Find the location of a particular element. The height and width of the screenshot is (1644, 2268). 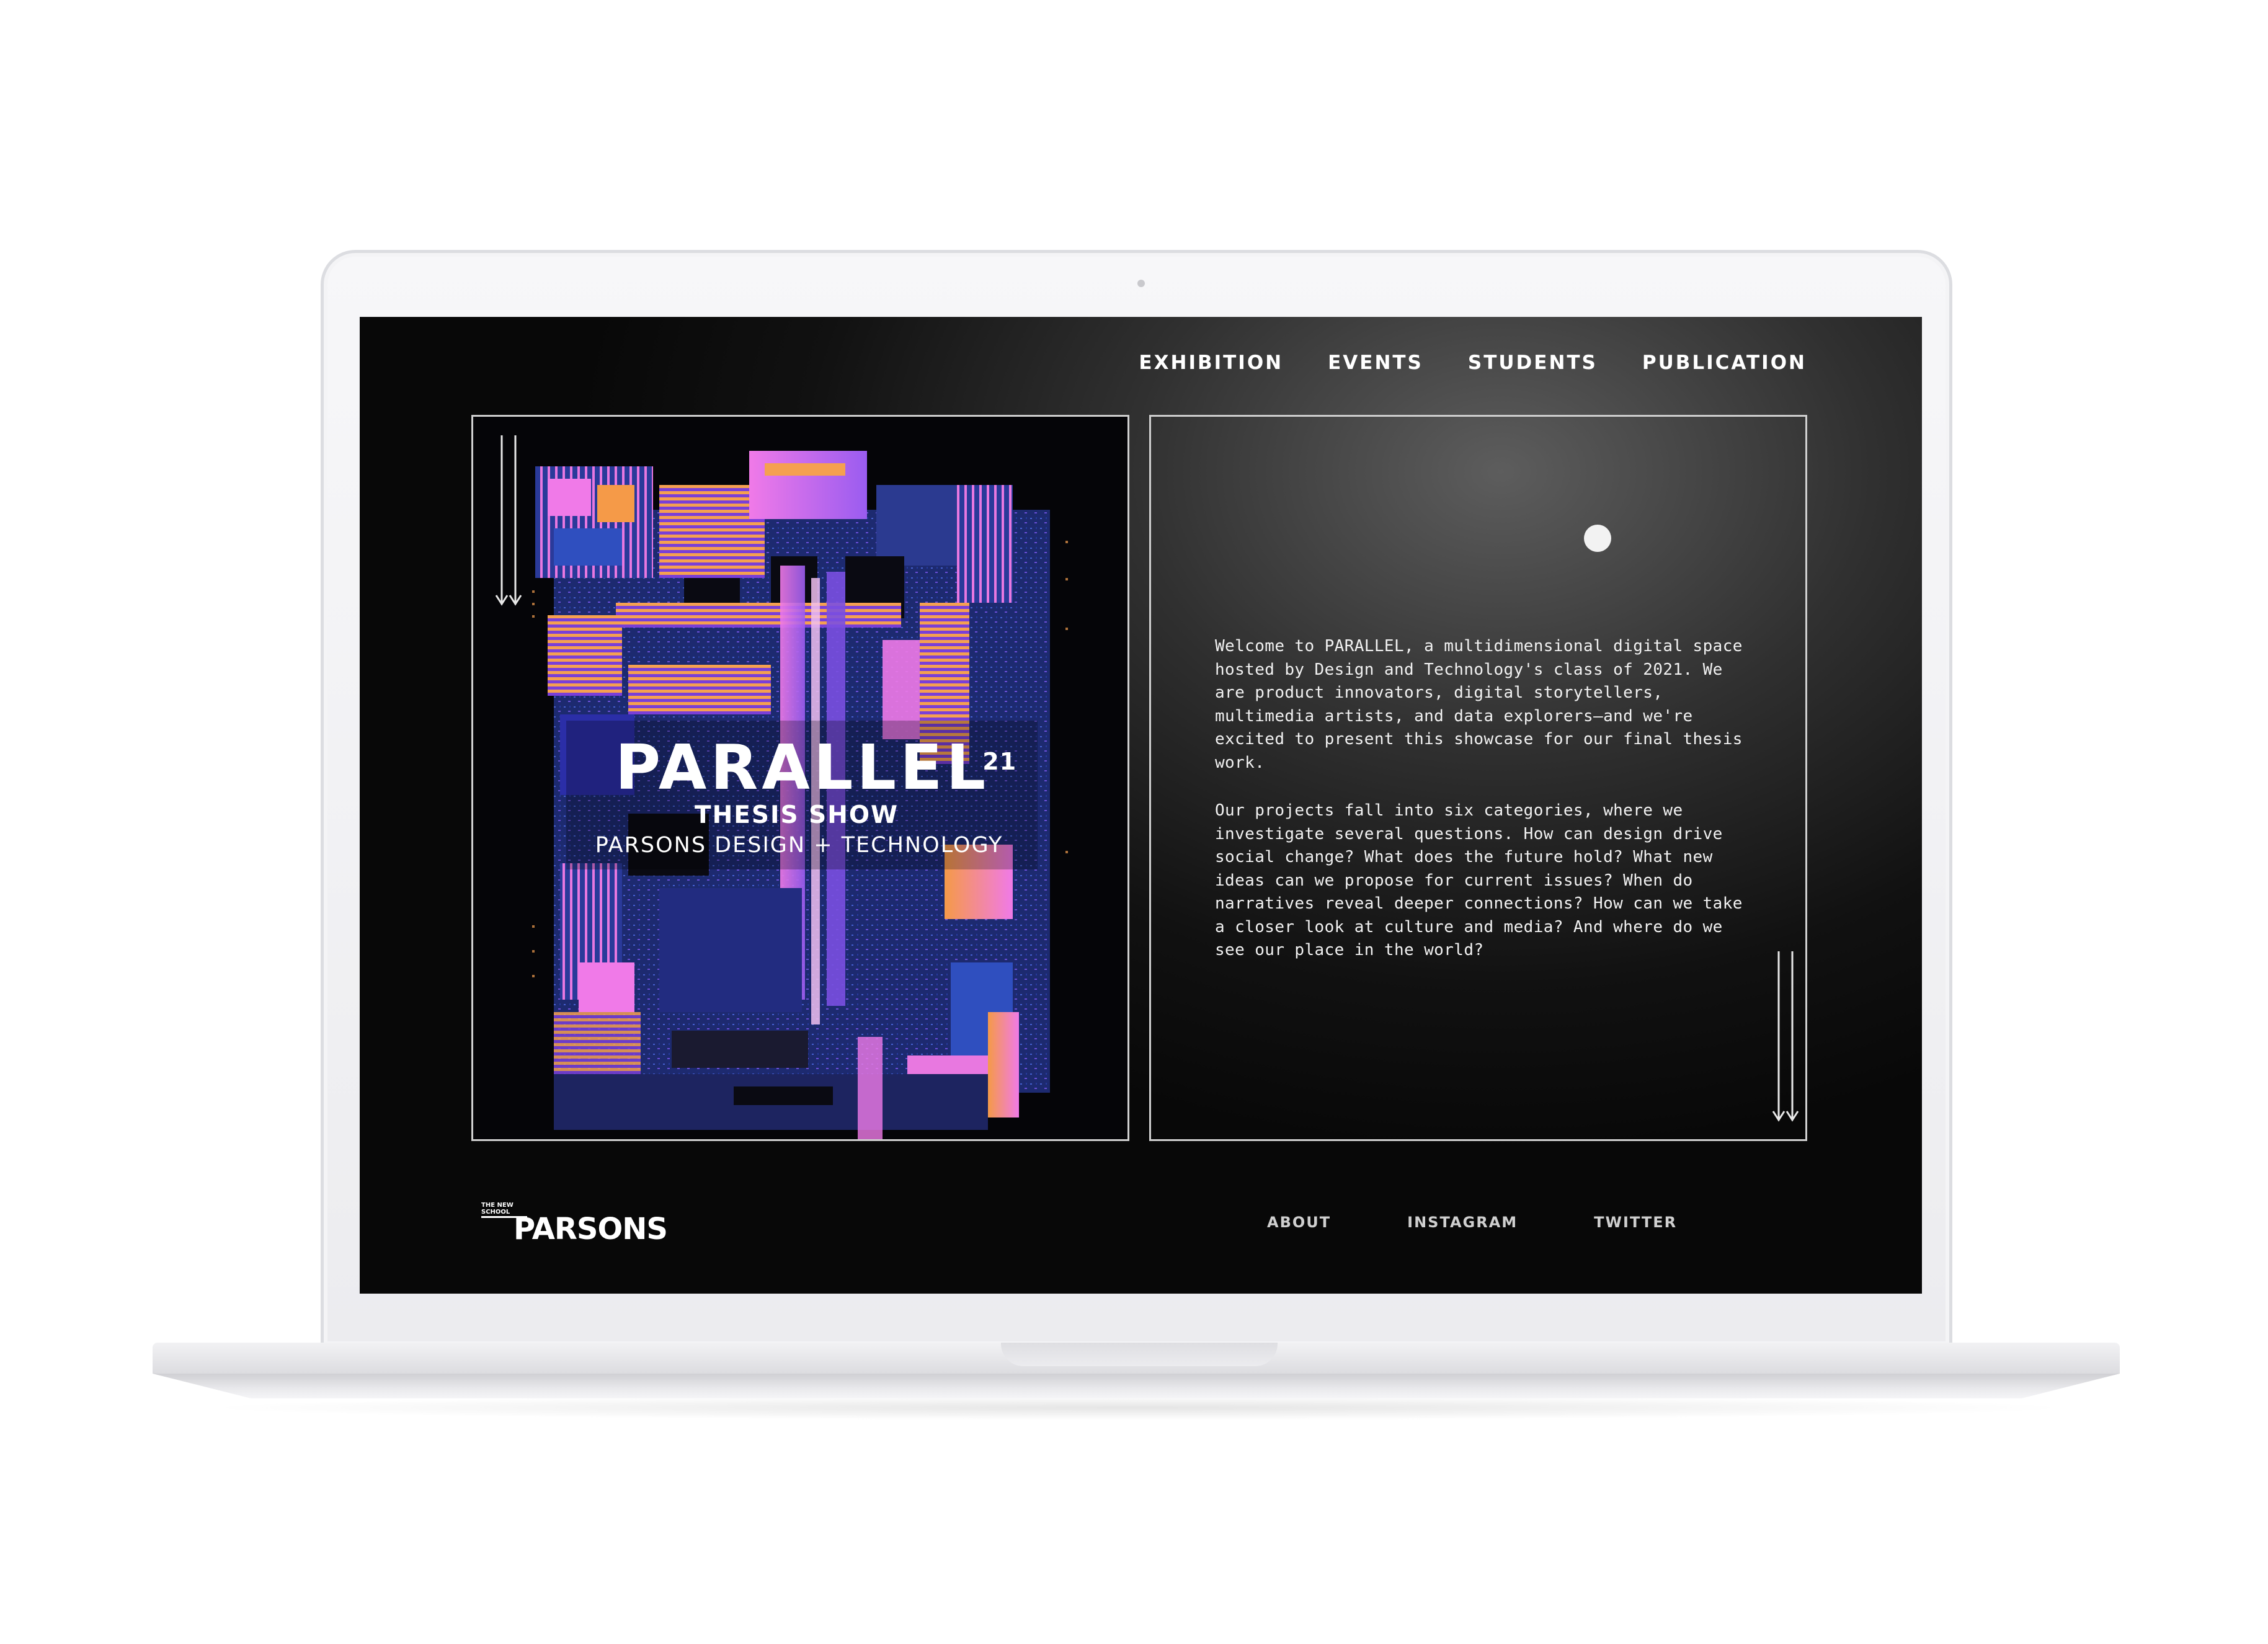

parsons-logo: THE NEW SCHOOL PARSONS is located at coordinates (574, 1224).